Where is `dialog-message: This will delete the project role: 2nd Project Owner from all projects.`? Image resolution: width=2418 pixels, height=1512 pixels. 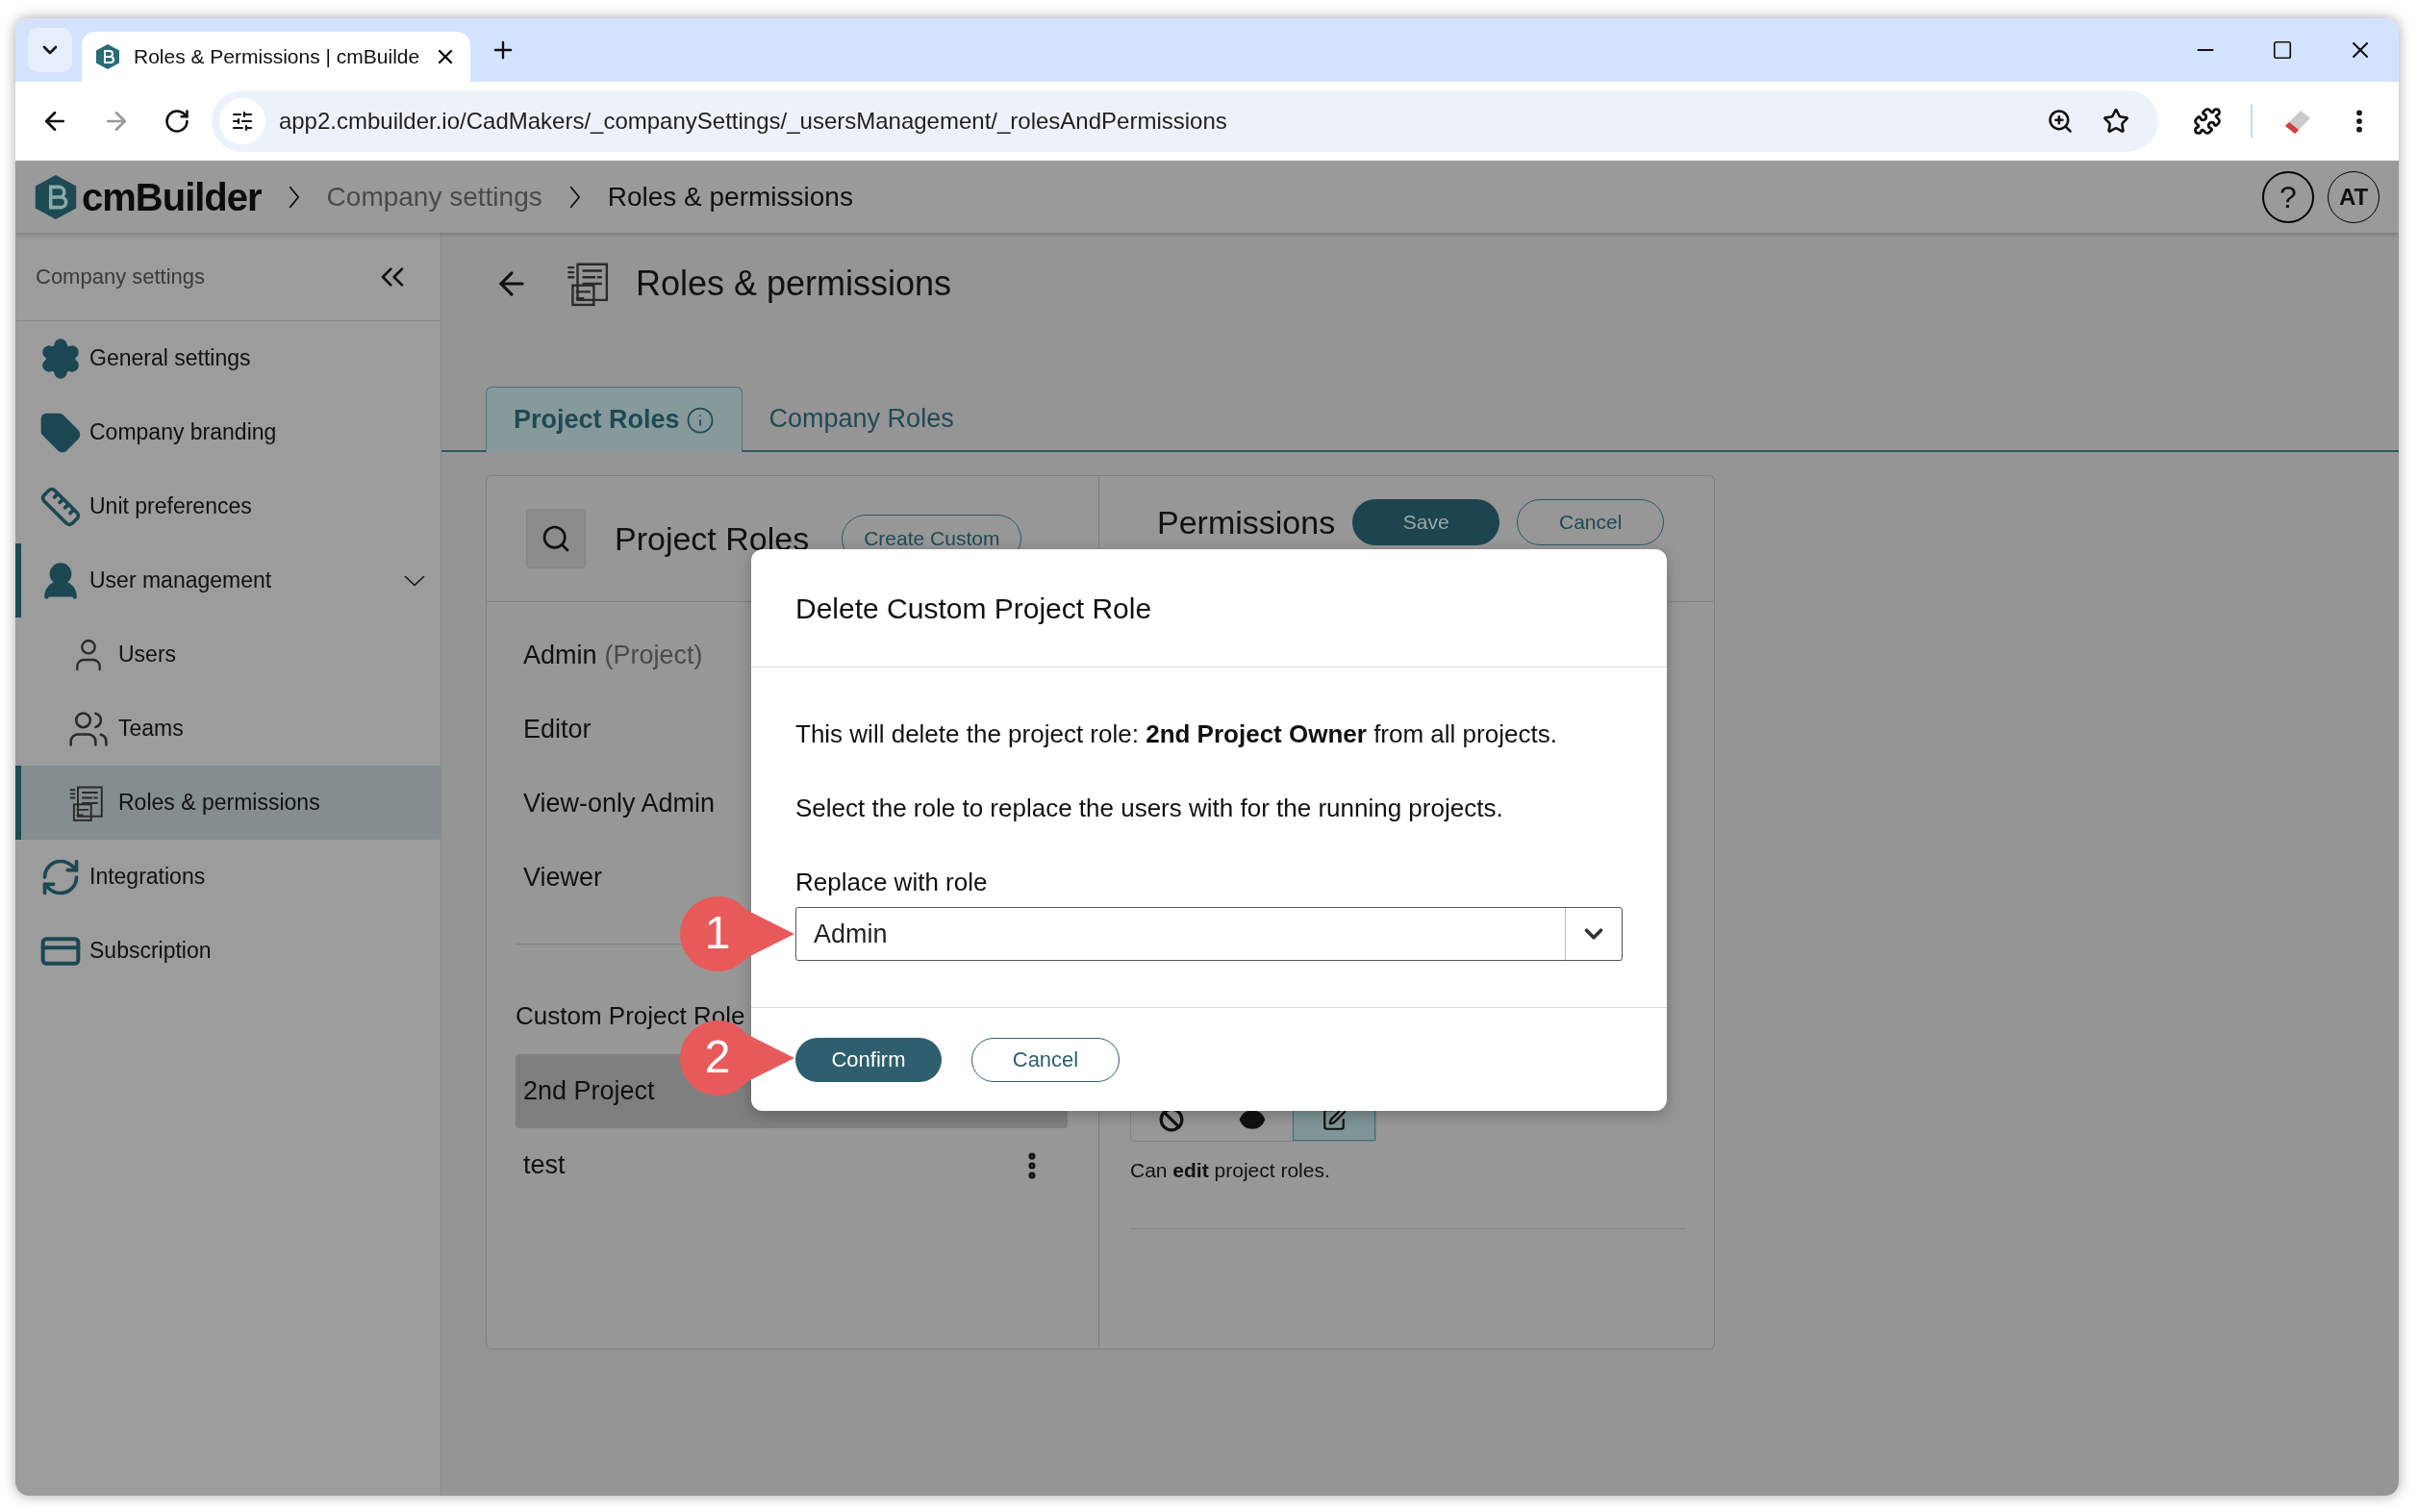
dialog-message: This will delete the project role: 2nd Project Owner from all projects. is located at coordinates (1176, 734).